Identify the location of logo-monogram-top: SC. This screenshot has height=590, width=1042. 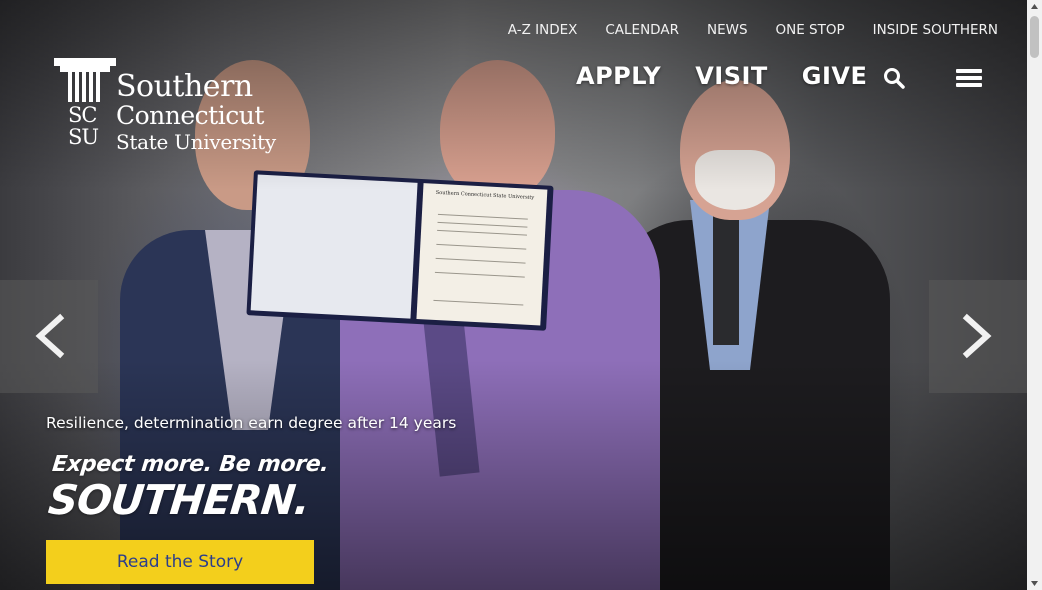
(82, 115).